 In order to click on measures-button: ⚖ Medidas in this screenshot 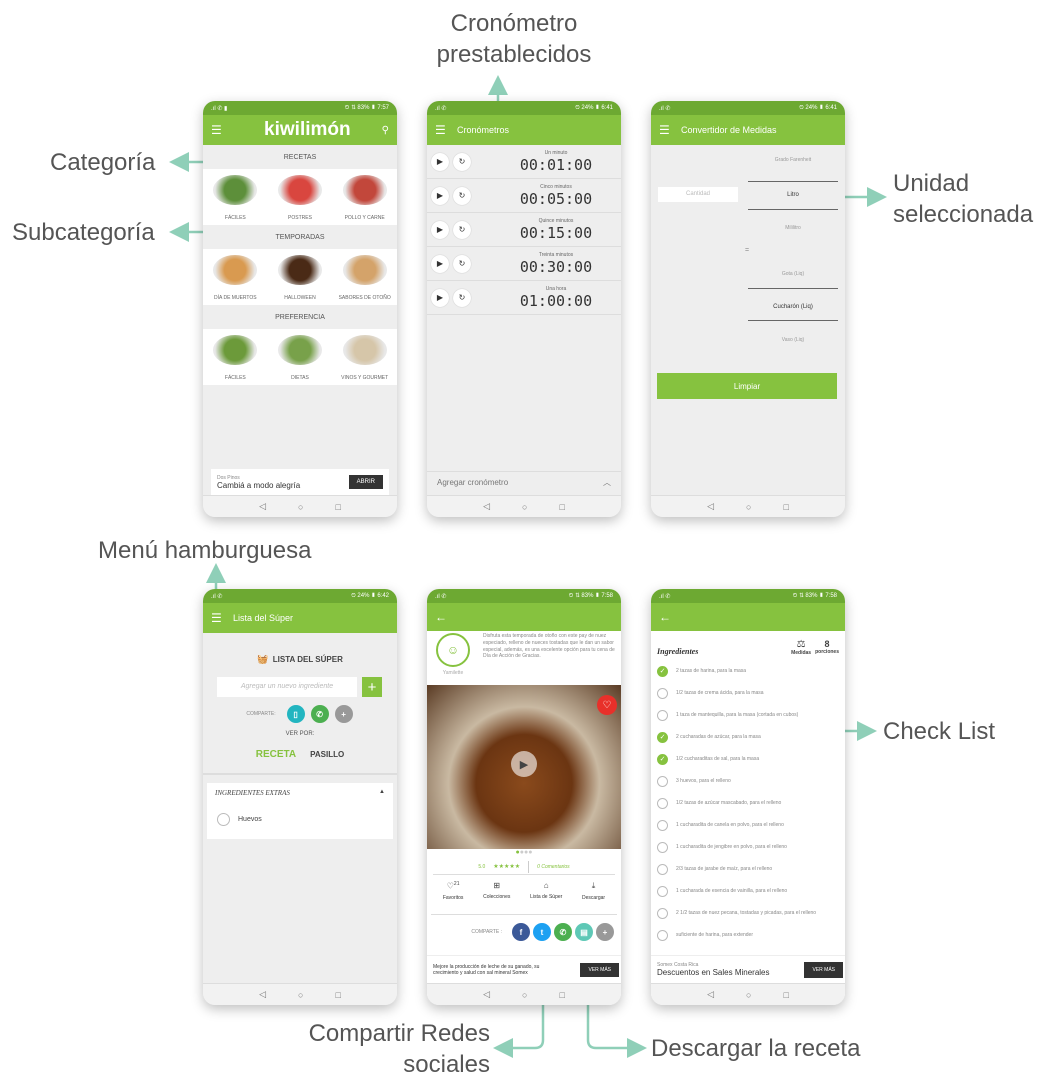, I will do `click(801, 647)`.